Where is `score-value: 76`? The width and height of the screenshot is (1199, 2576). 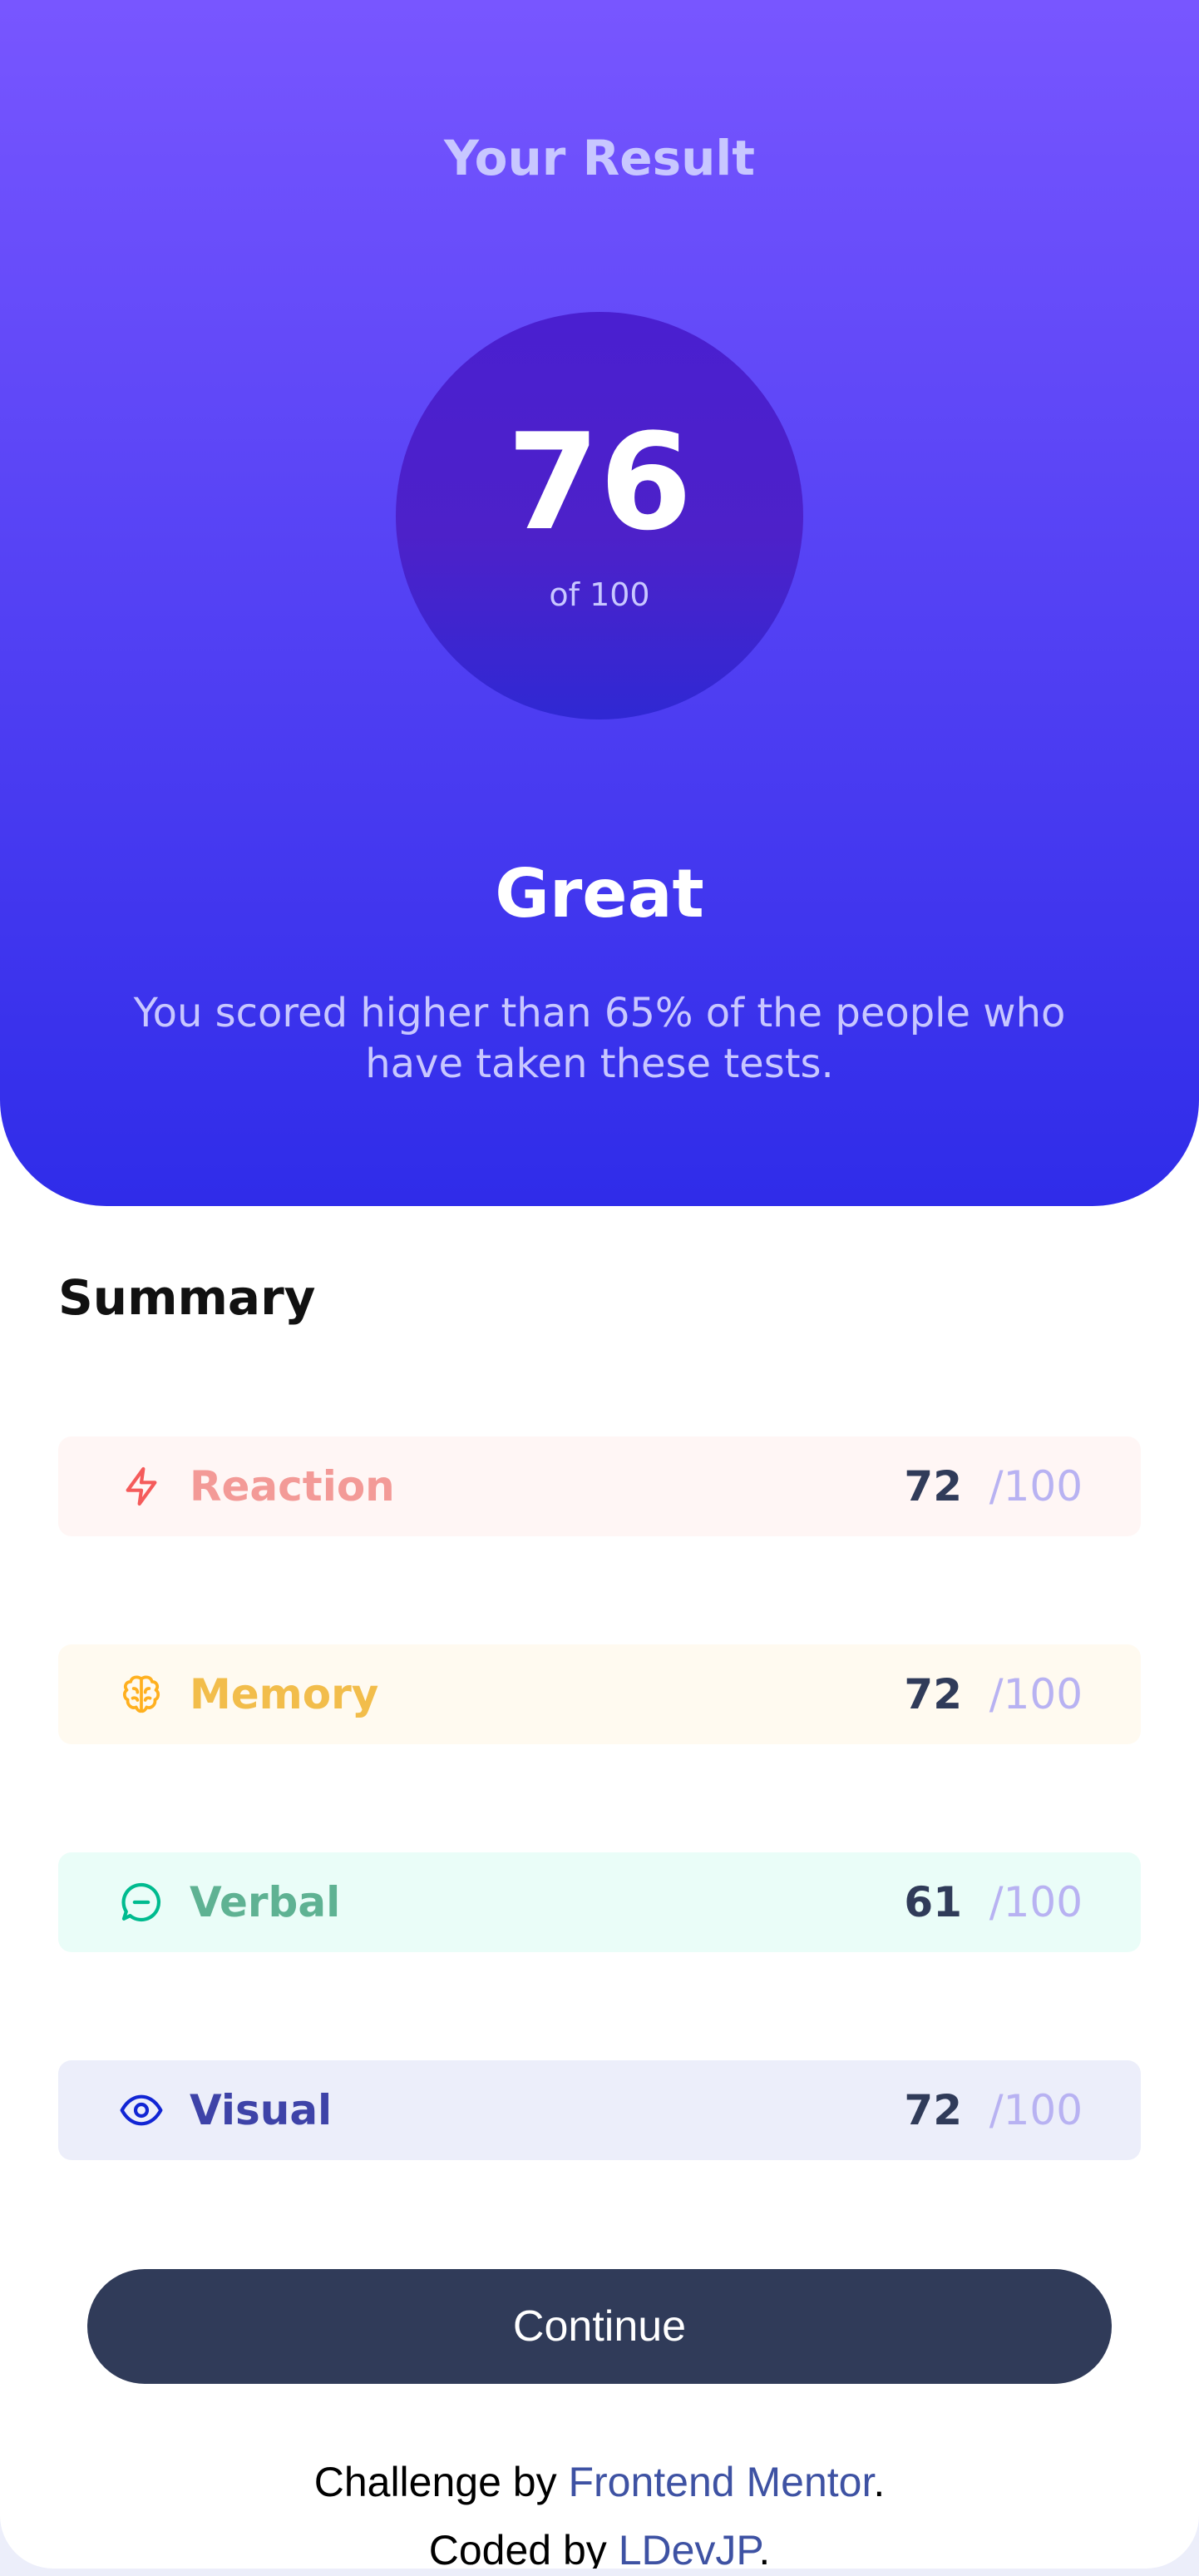
score-value: 76 is located at coordinates (600, 482).